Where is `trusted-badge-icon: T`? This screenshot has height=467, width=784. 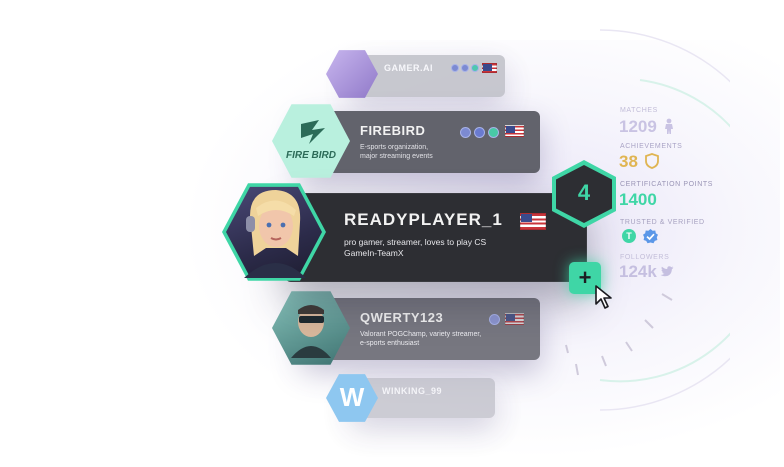
trusted-badge-icon: T is located at coordinates (629, 236).